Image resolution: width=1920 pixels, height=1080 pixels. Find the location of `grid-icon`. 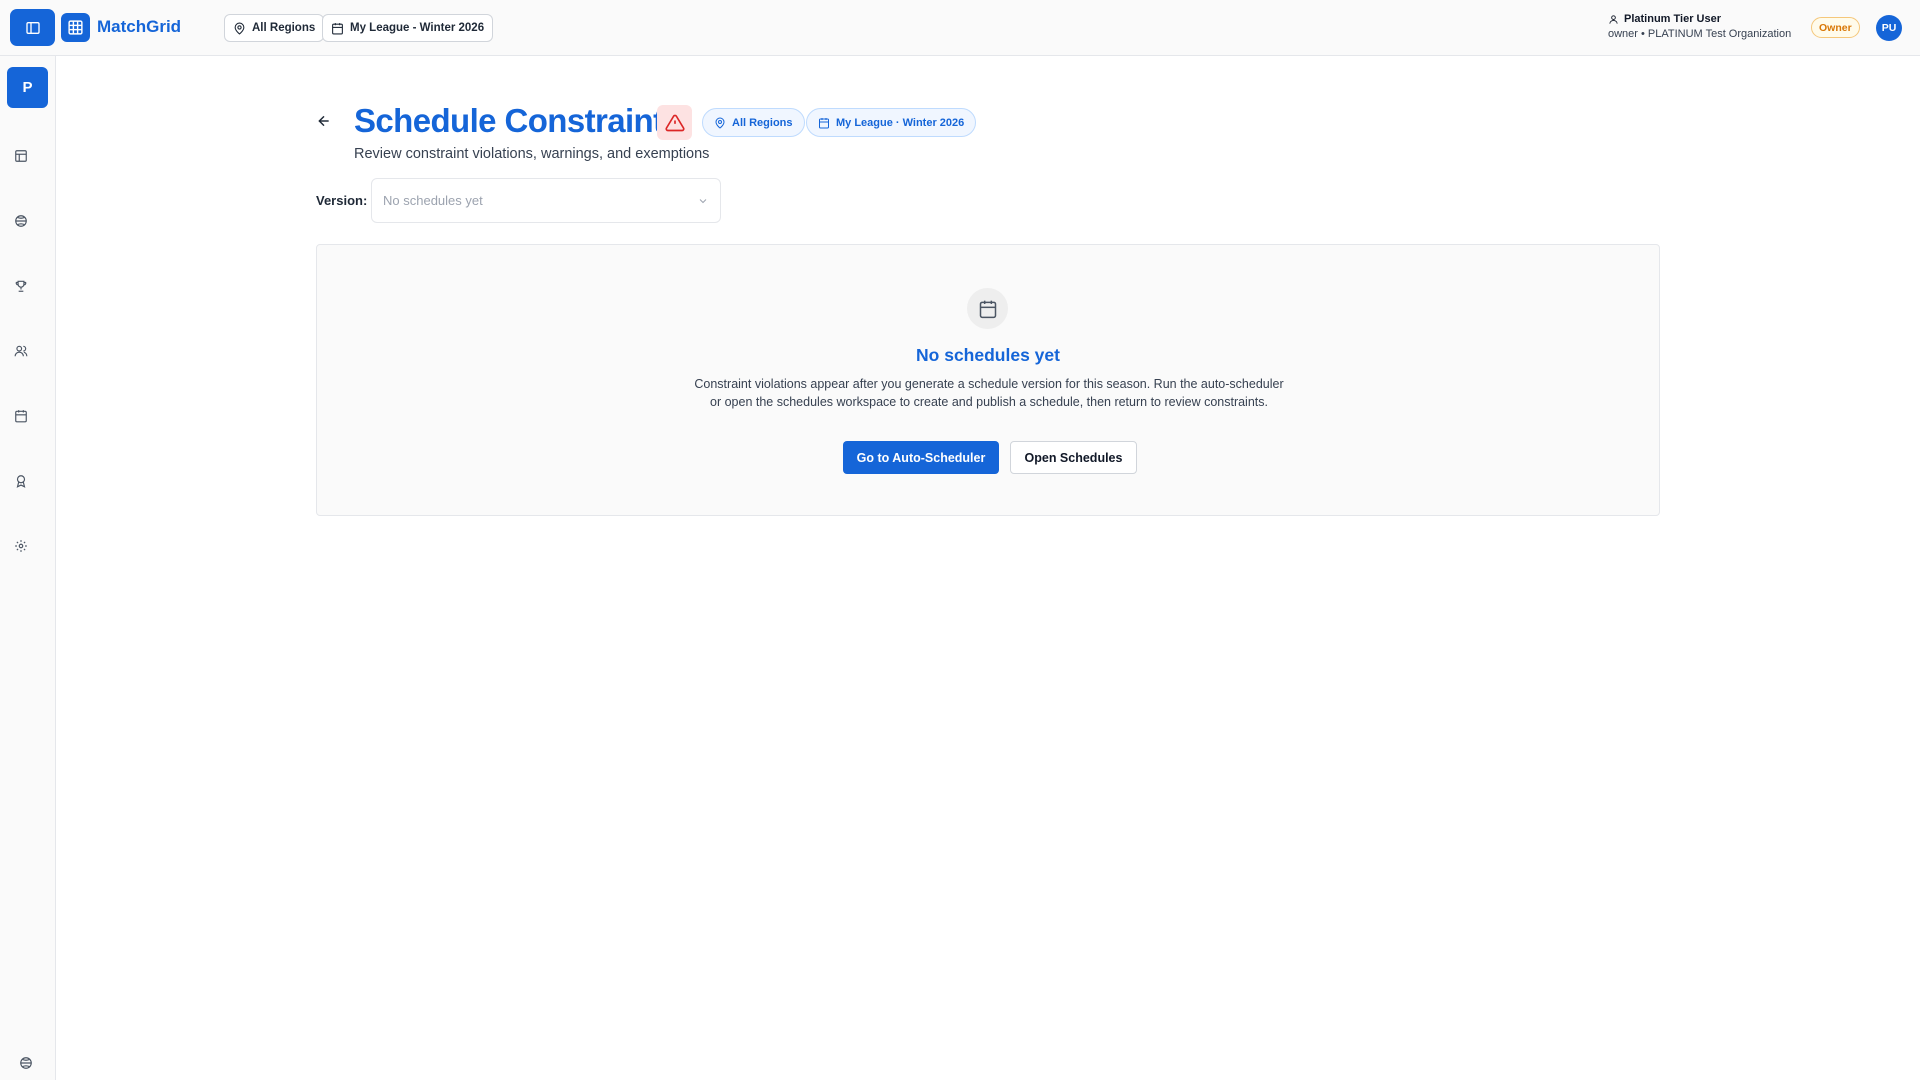

grid-icon is located at coordinates (75, 27).